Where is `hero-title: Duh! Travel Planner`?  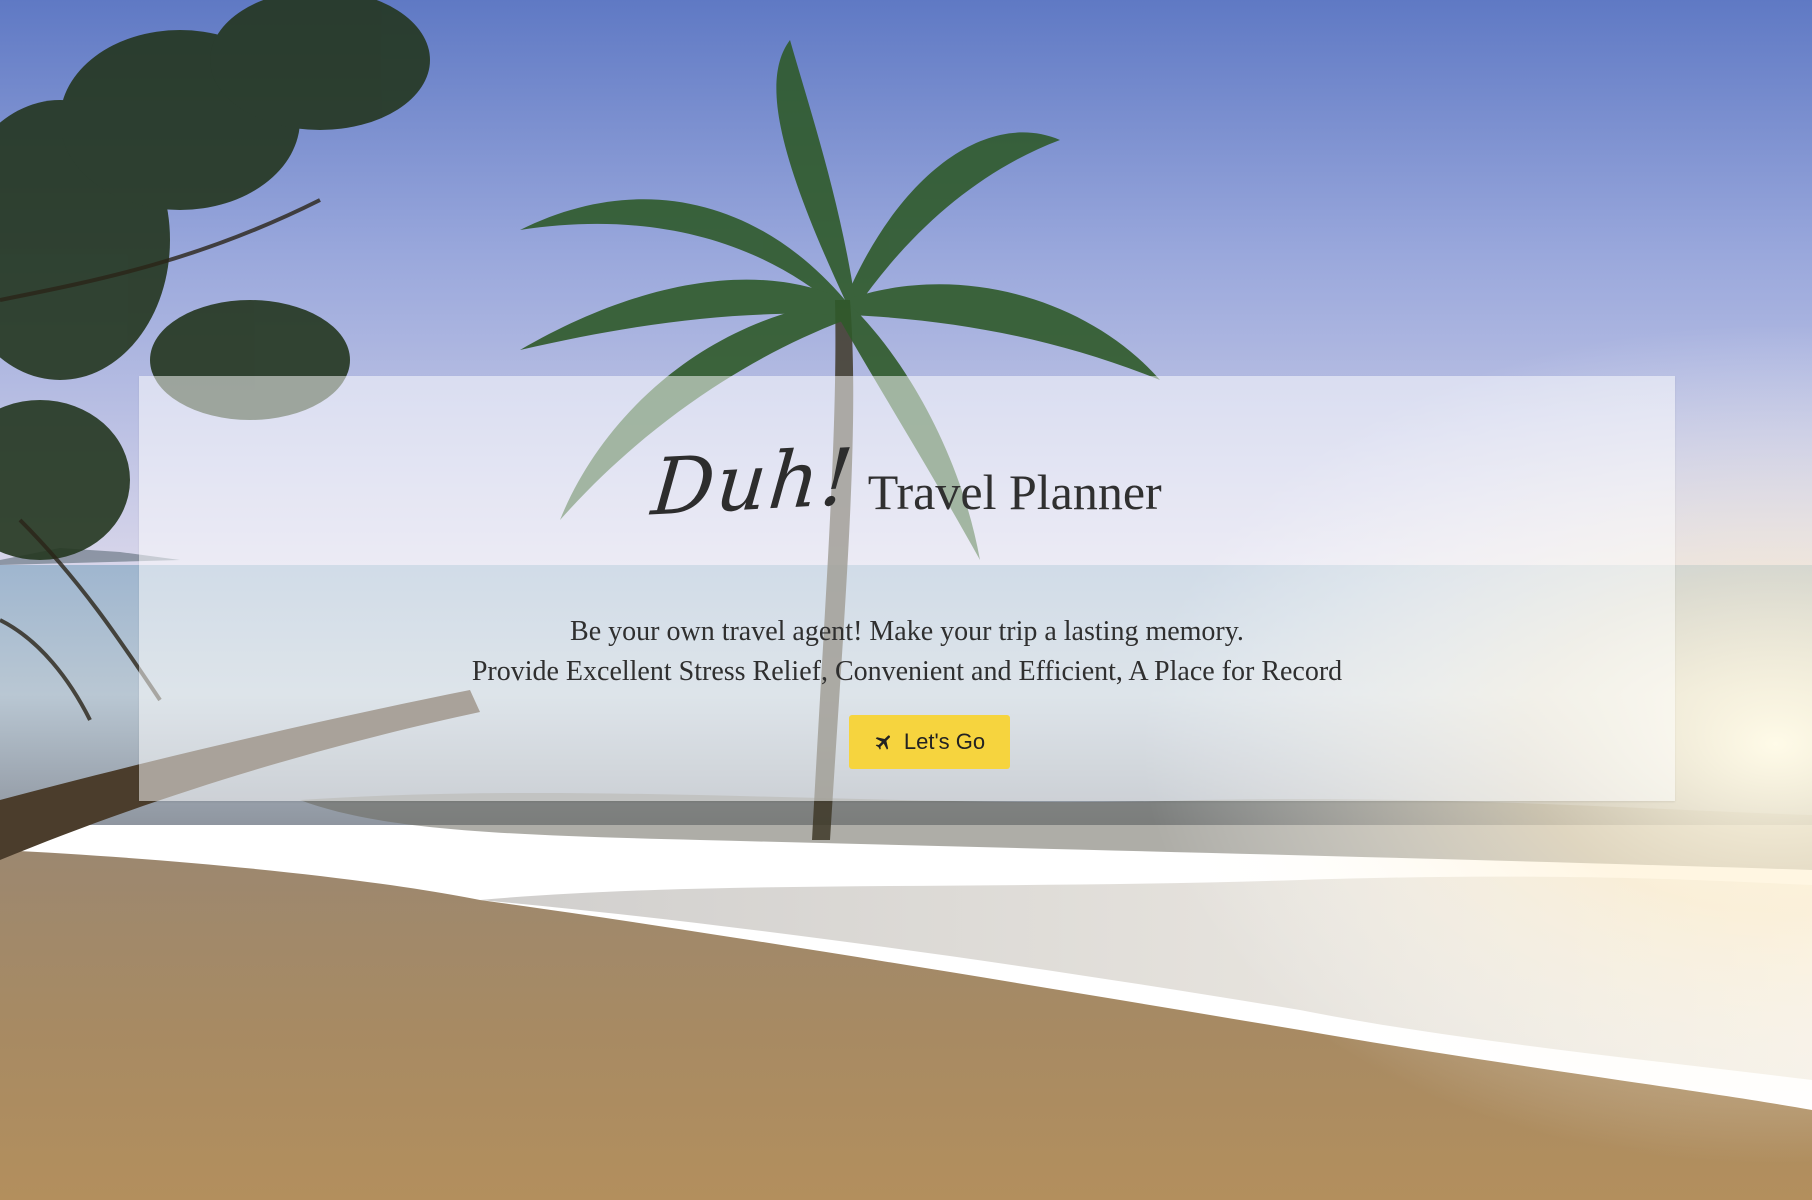 hero-title: Duh! Travel Planner is located at coordinates (907, 482).